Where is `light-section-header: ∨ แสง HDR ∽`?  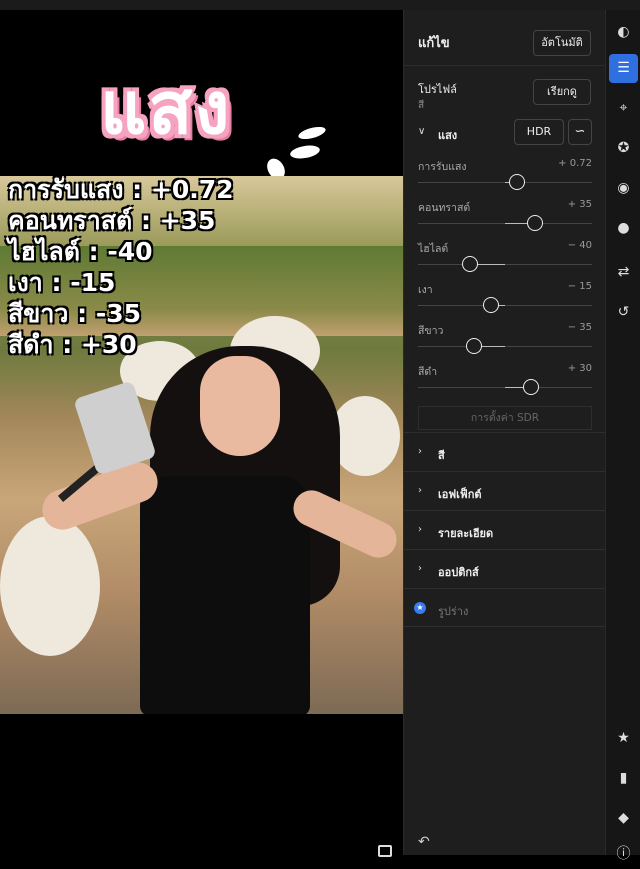
light-section-header: ∨ แสง HDR ∽ is located at coordinates (505, 132).